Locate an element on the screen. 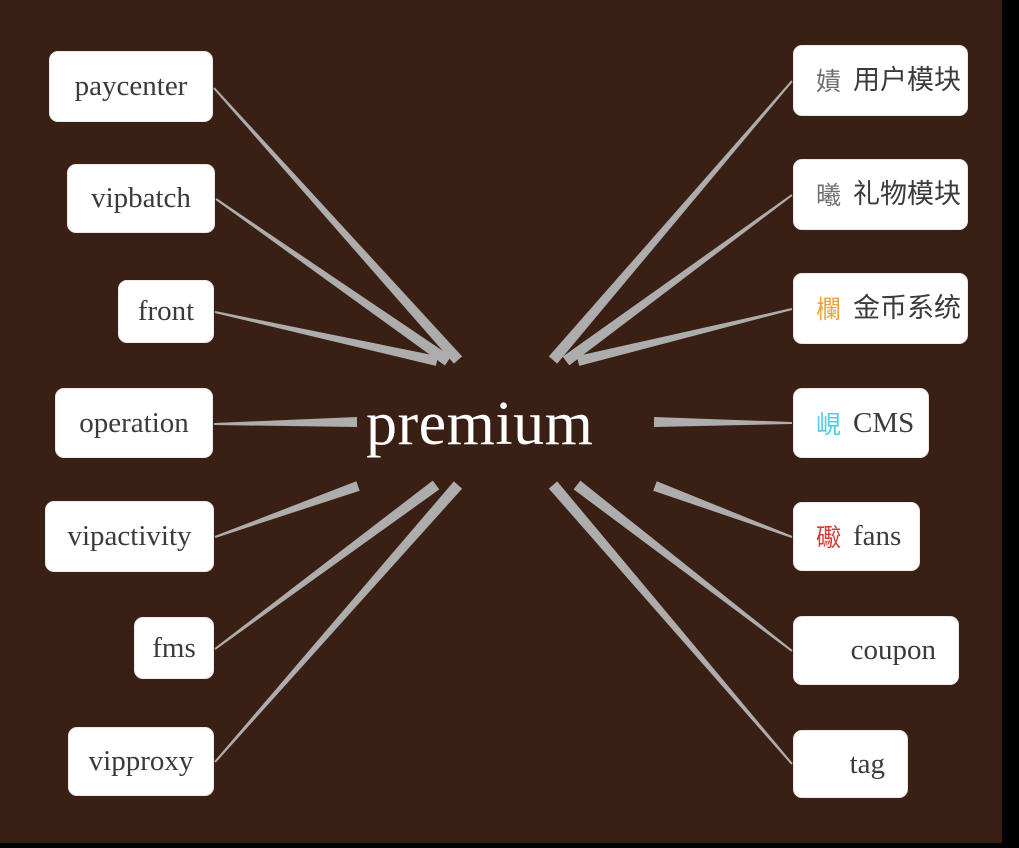  edge-vipactivity is located at coordinates (287, 509).